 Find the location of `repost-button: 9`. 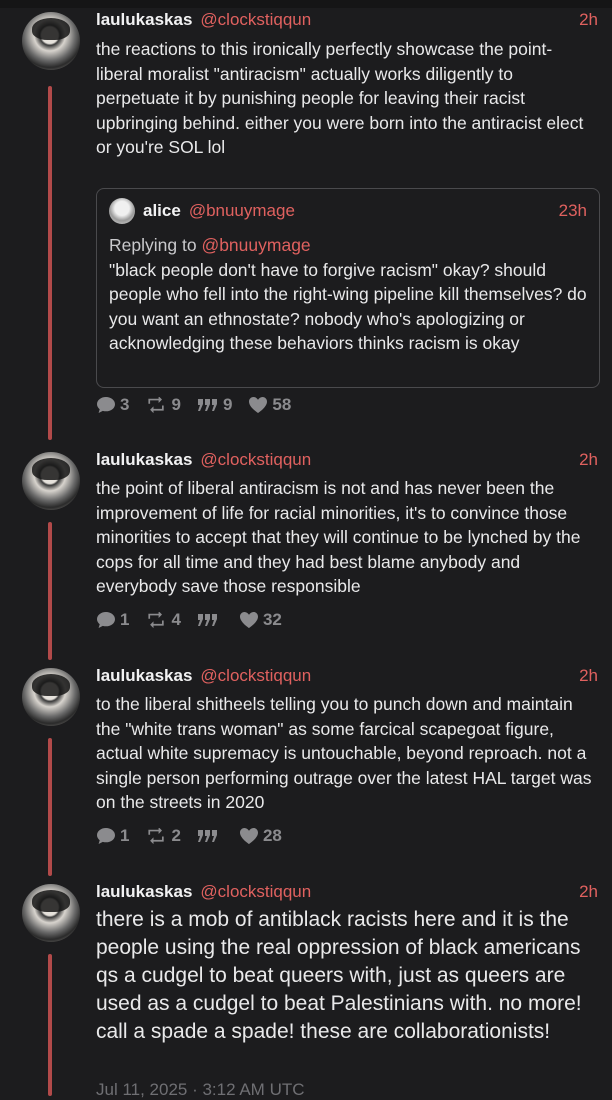

repost-button: 9 is located at coordinates (163, 405).